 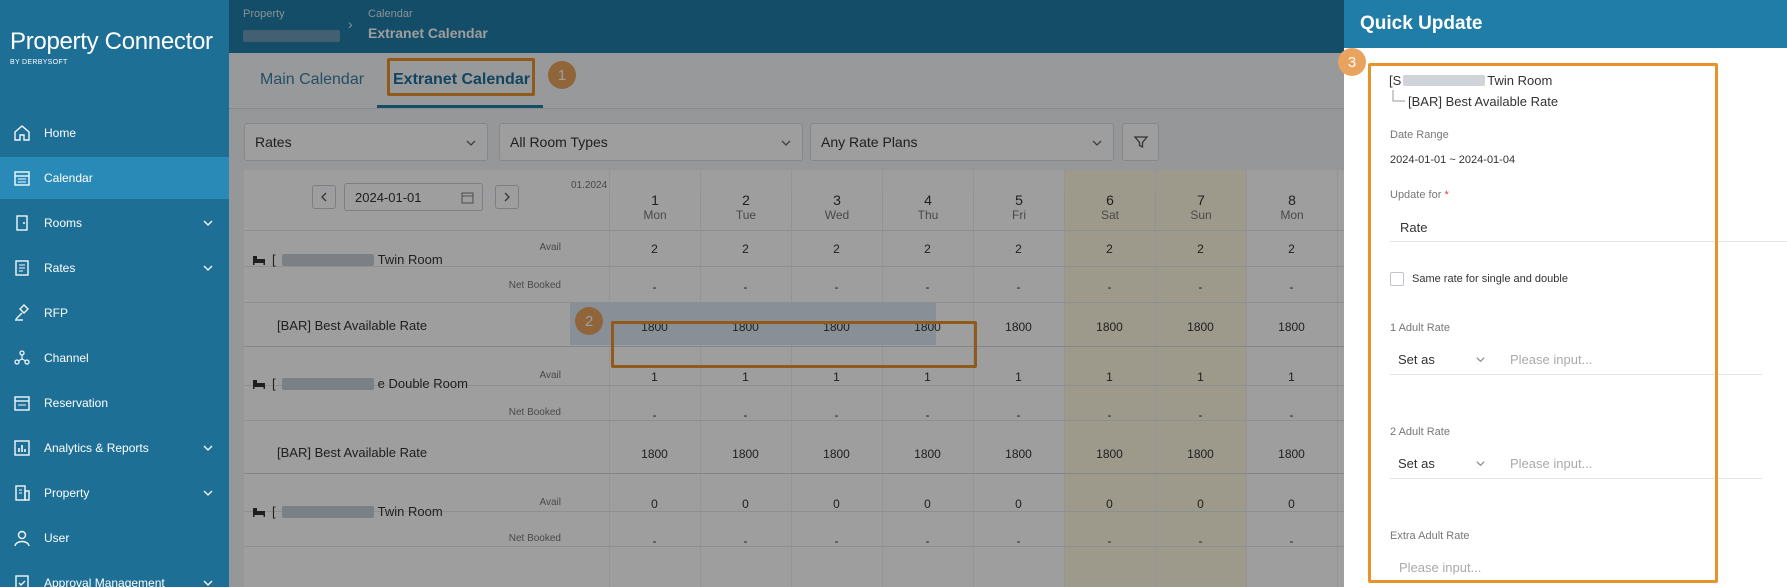 What do you see at coordinates (22, 403) in the screenshot?
I see `reservation-icon` at bounding box center [22, 403].